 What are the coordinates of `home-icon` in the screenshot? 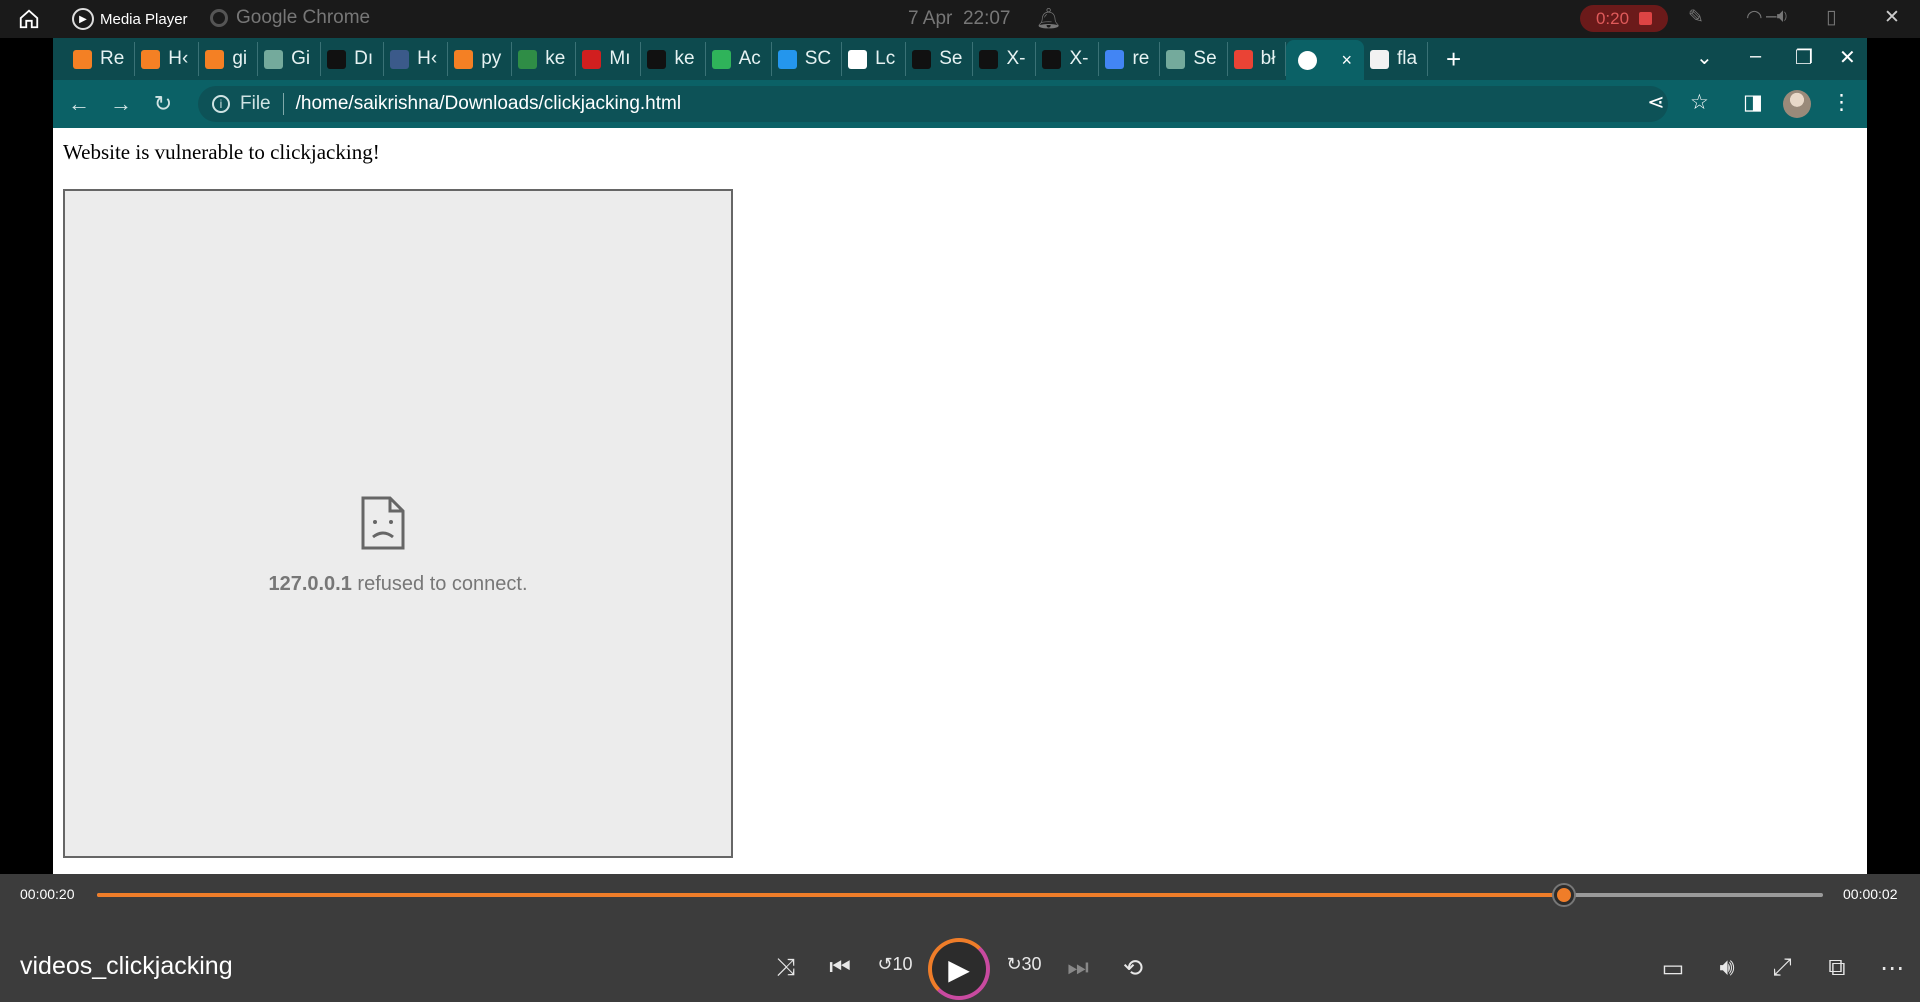 It's located at (29, 19).